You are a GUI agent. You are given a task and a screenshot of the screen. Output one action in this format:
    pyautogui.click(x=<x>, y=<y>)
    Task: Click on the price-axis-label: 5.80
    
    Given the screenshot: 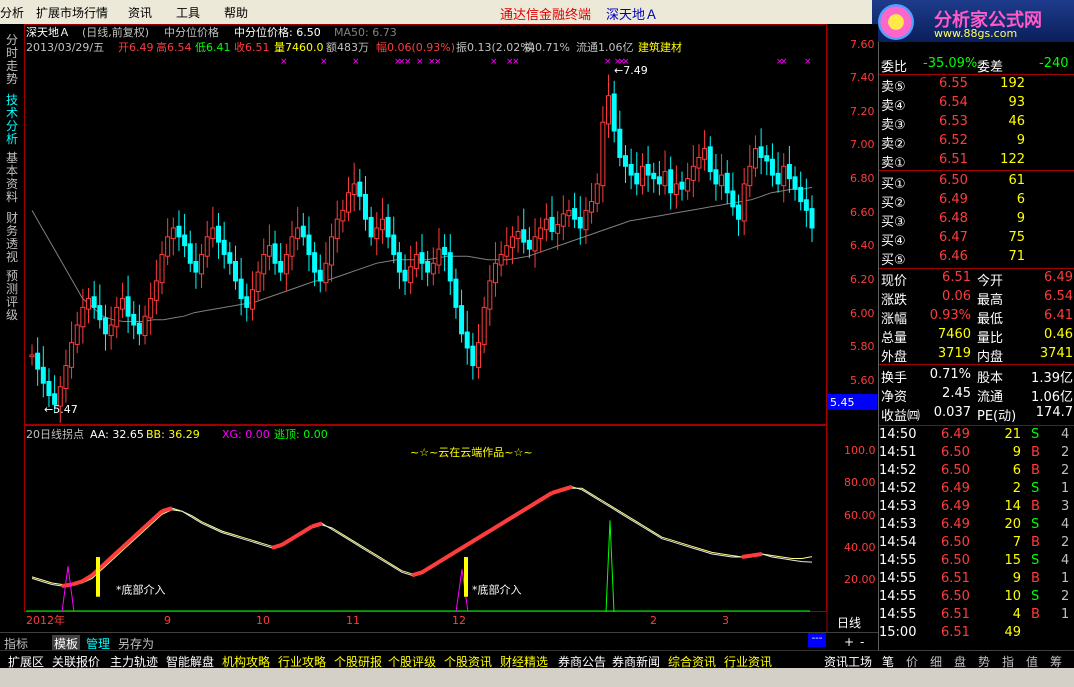 What is the action you would take?
    pyautogui.click(x=862, y=346)
    